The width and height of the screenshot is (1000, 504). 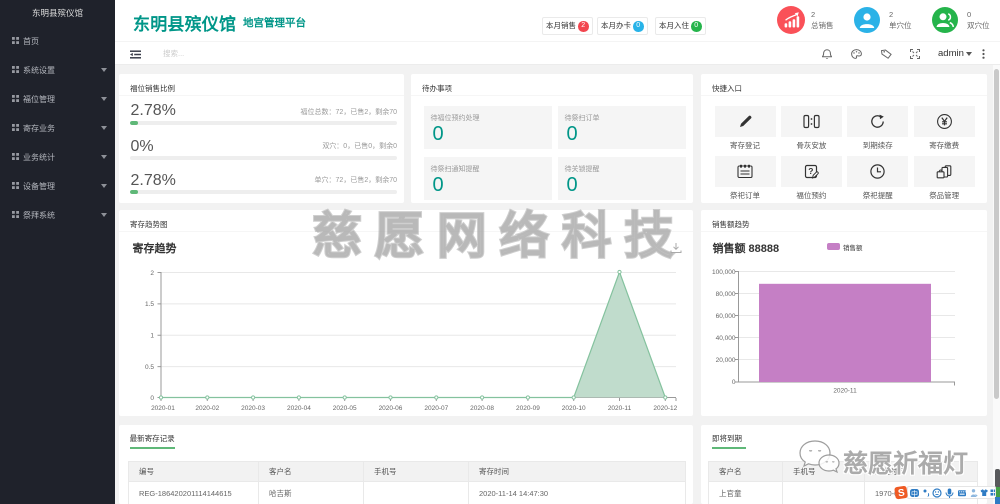 What do you see at coordinates (914, 493) in the screenshot?
I see `svg-text: 中` at bounding box center [914, 493].